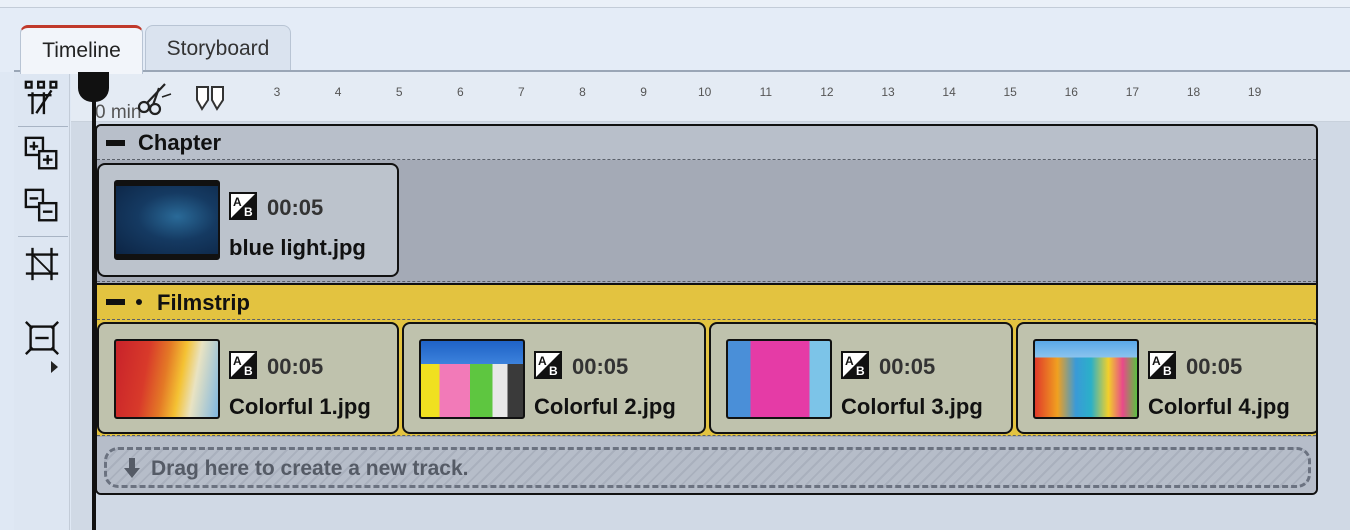 The width and height of the screenshot is (1350, 530). Describe the element at coordinates (218, 48) in the screenshot. I see `tab-storyboard: Storyboard` at that location.